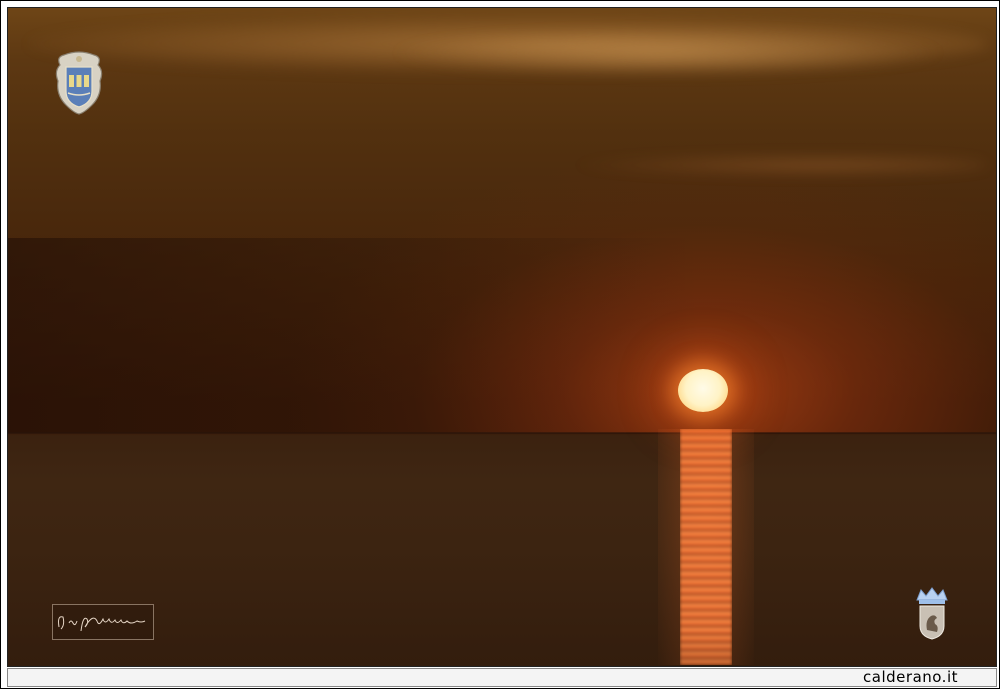 This screenshot has width=1000, height=689. Describe the element at coordinates (703, 390) in the screenshot. I see `sun` at that location.